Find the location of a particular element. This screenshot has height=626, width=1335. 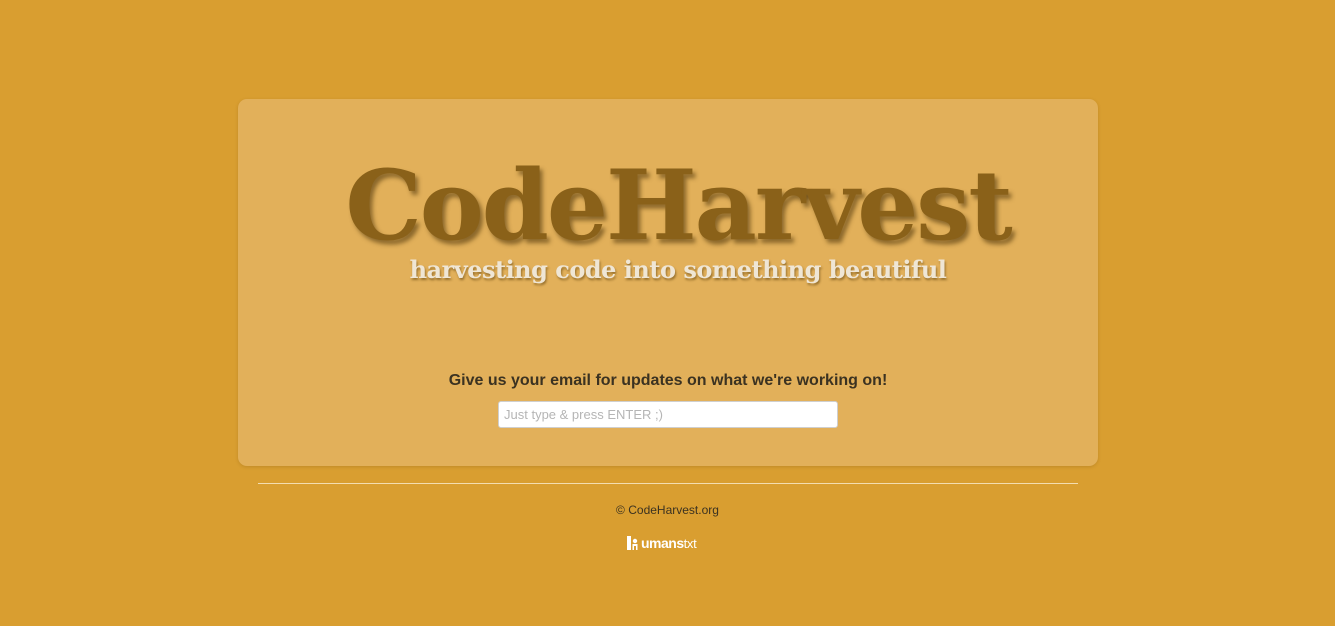

humans-person-icon is located at coordinates (633, 543).